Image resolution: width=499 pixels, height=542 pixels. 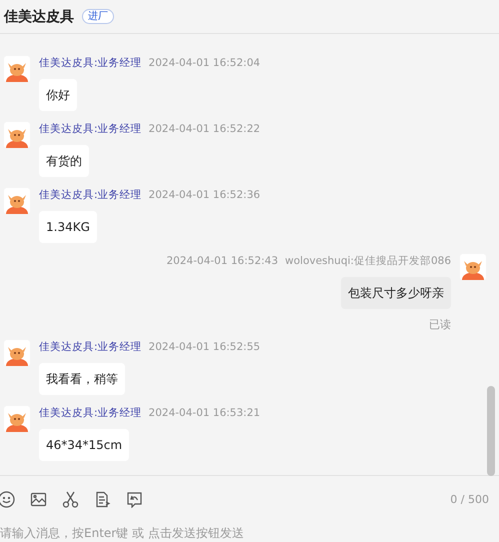 What do you see at coordinates (222, 261) in the screenshot?
I see `message-time: 2024-04-01 16:52:43` at bounding box center [222, 261].